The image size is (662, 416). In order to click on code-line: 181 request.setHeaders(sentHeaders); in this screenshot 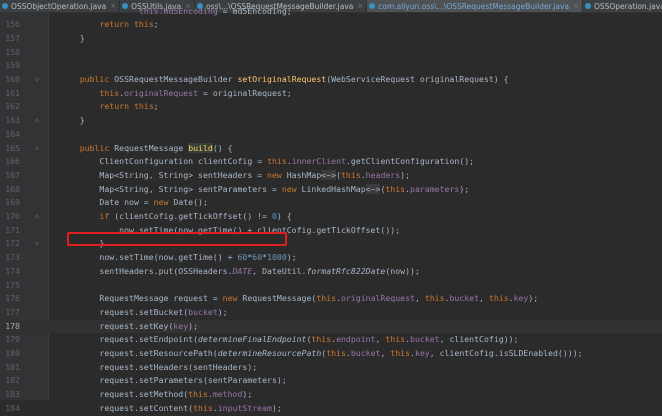, I will do `click(331, 368)`.